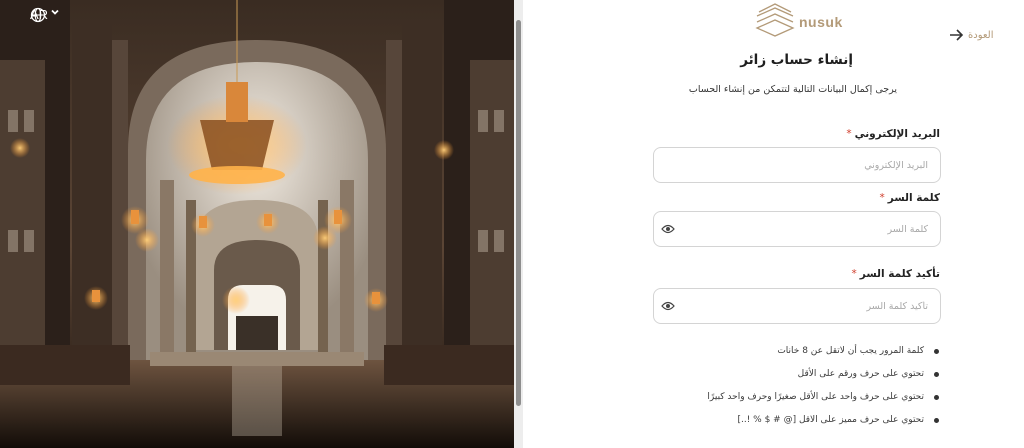  I want to click on password-field-box, so click(797, 229).